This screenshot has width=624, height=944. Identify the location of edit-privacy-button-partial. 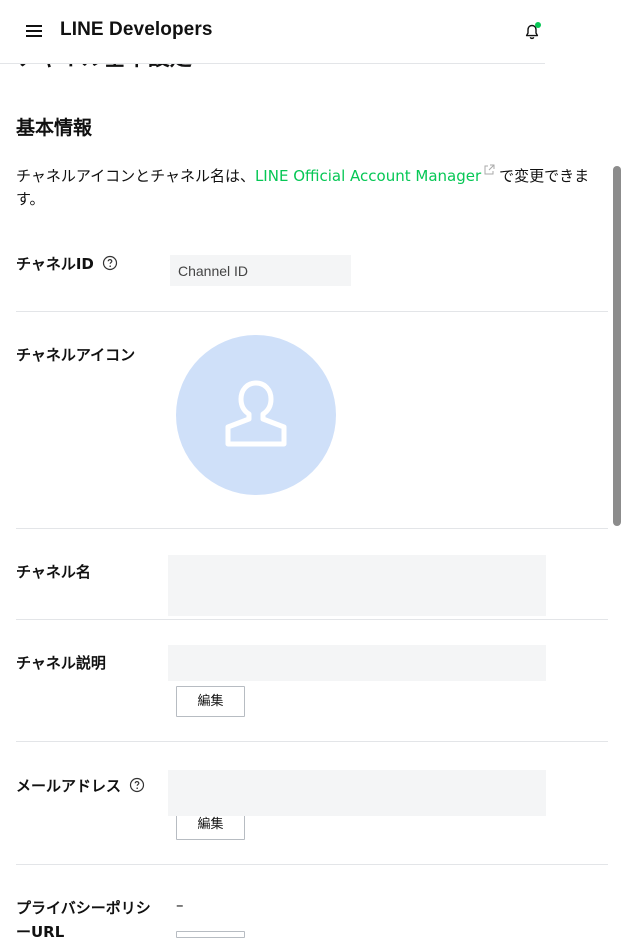
(210, 934).